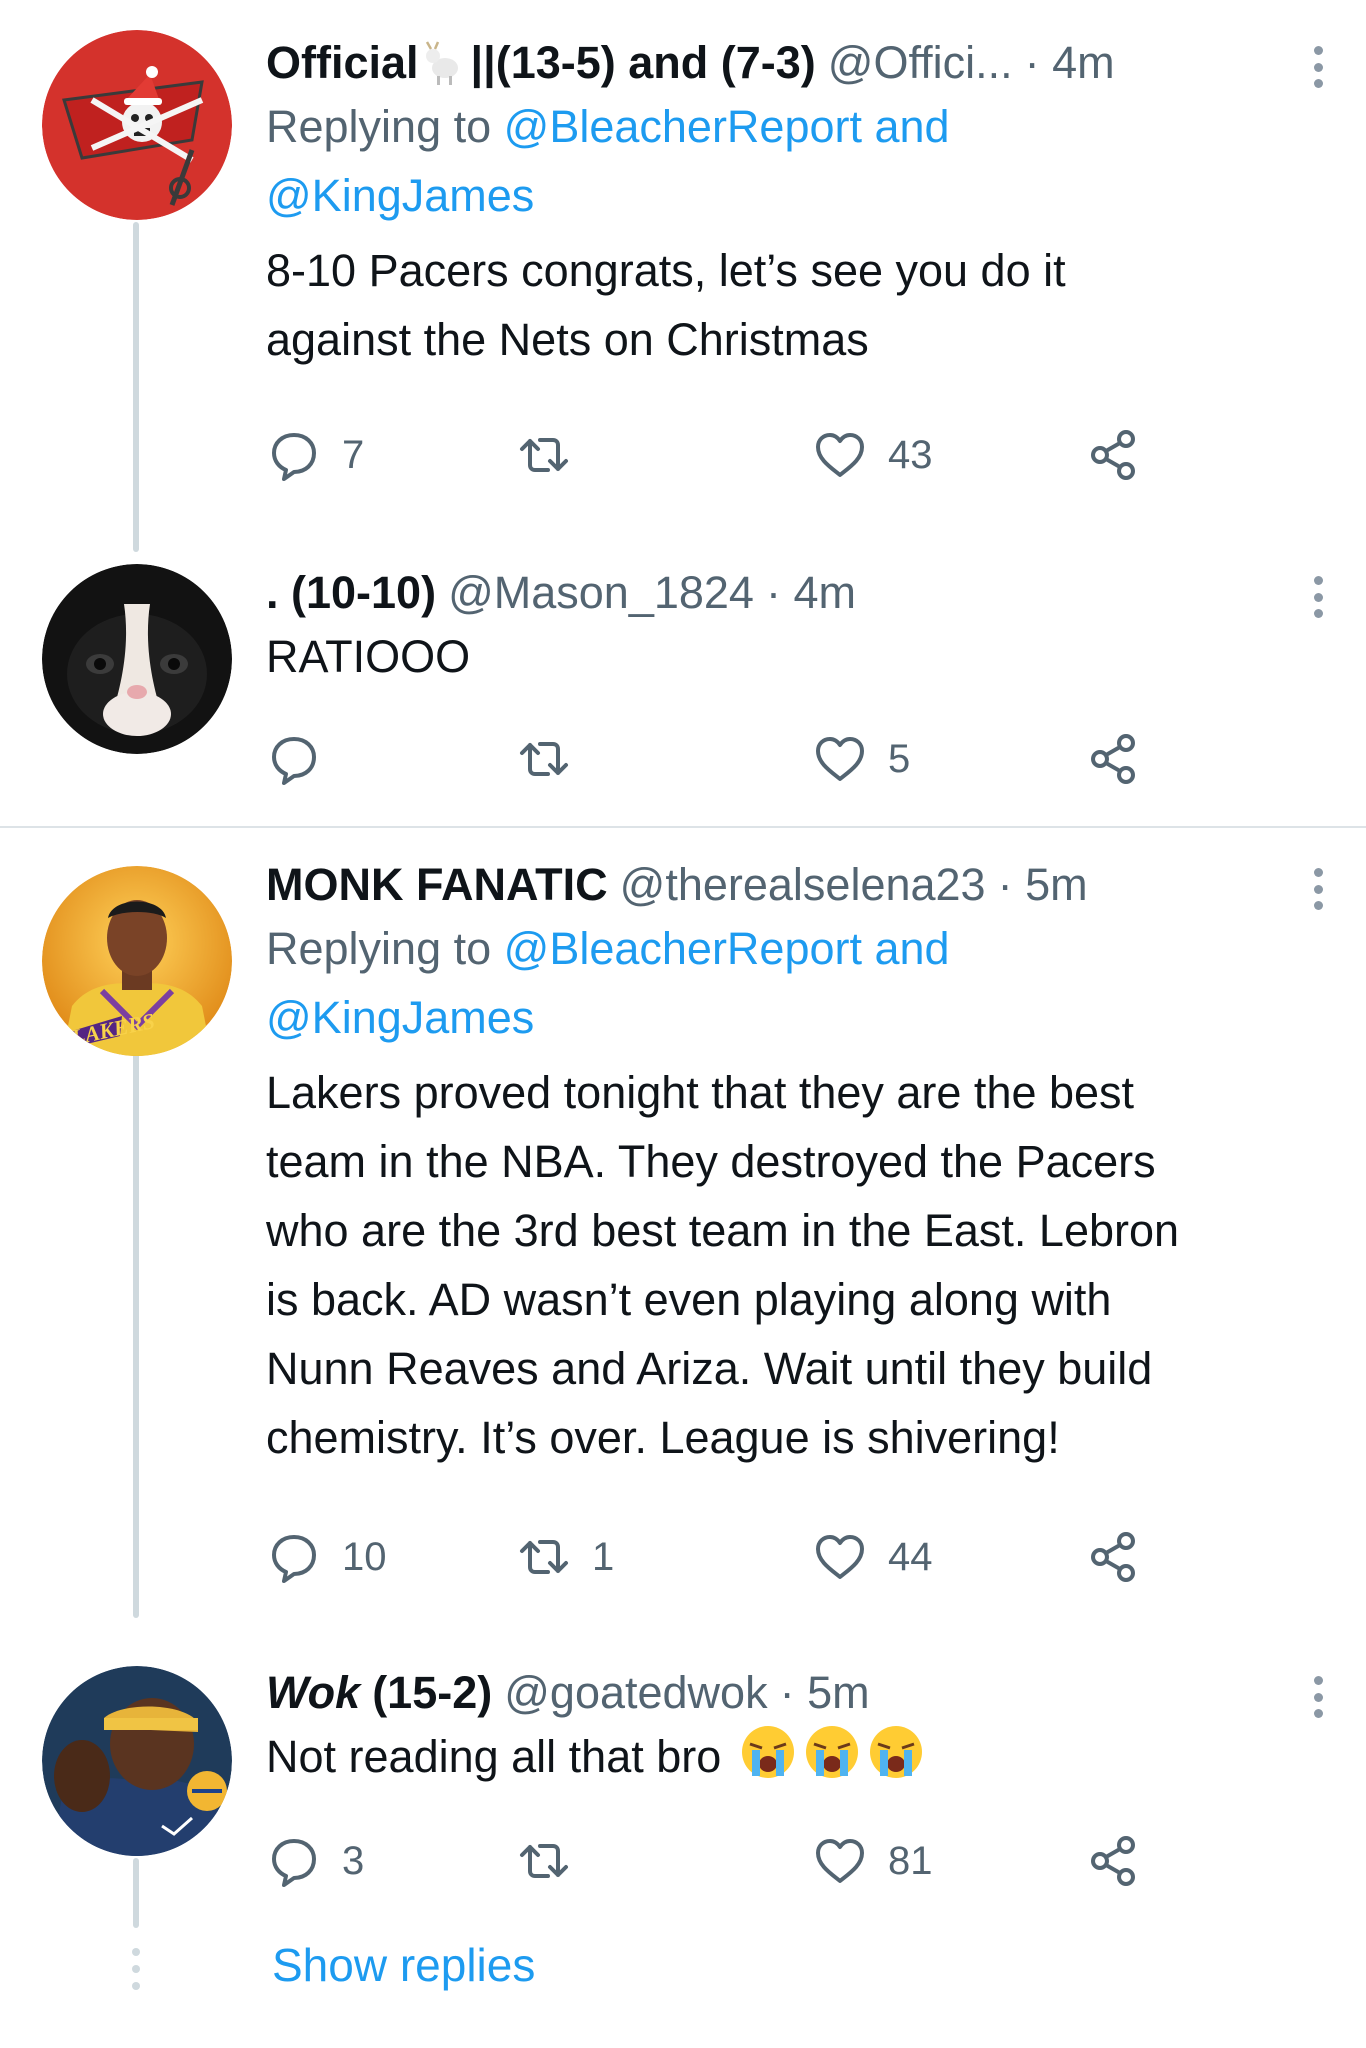  What do you see at coordinates (716, 455) in the screenshot?
I see `action-bar: 7 43` at bounding box center [716, 455].